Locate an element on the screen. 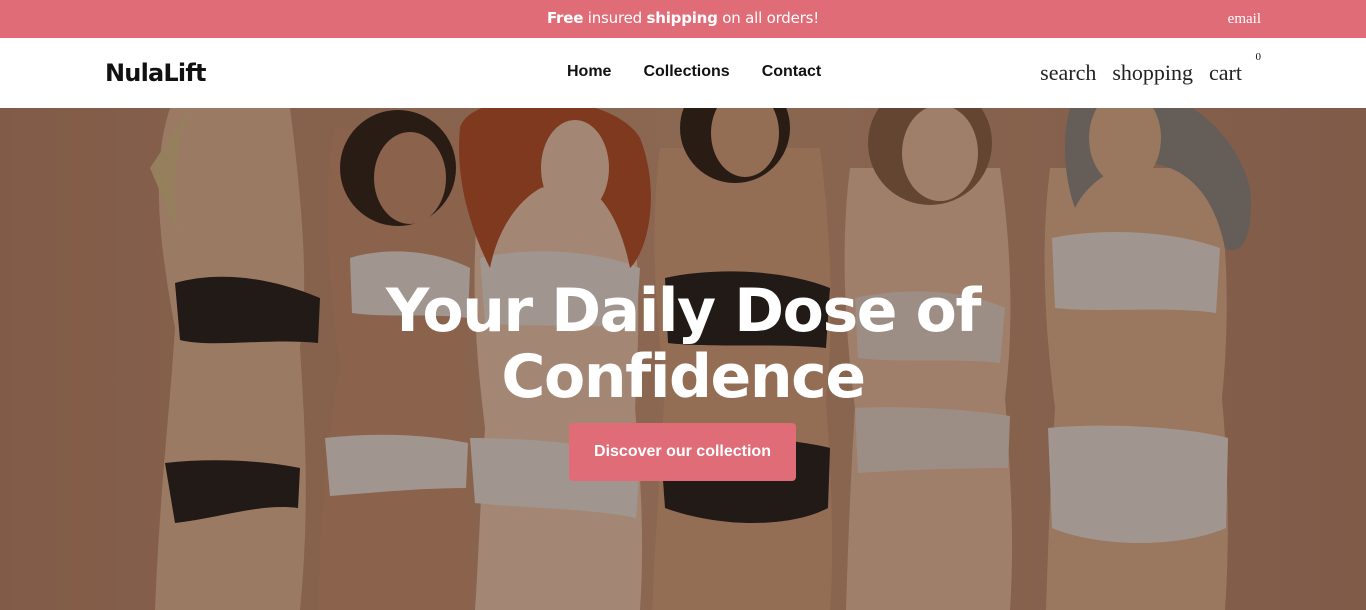  announcement-shipping: shipping is located at coordinates (682, 18).